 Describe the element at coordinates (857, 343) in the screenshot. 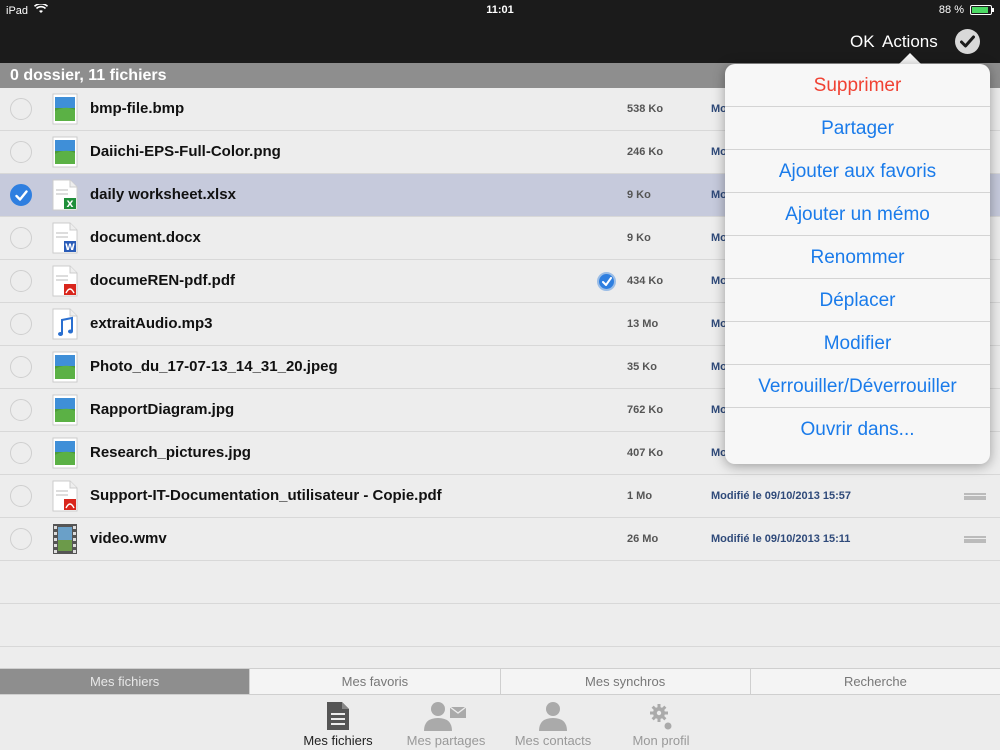

I see `menu-item-modifier: Modifier` at that location.